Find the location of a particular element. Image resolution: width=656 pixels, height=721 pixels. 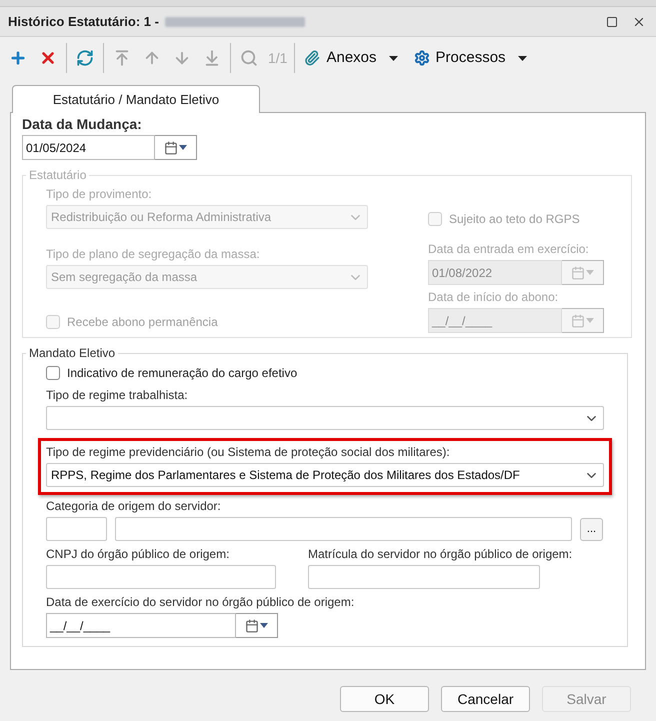

field-label: Tipo de plano de segregação da massa: is located at coordinates (153, 254).